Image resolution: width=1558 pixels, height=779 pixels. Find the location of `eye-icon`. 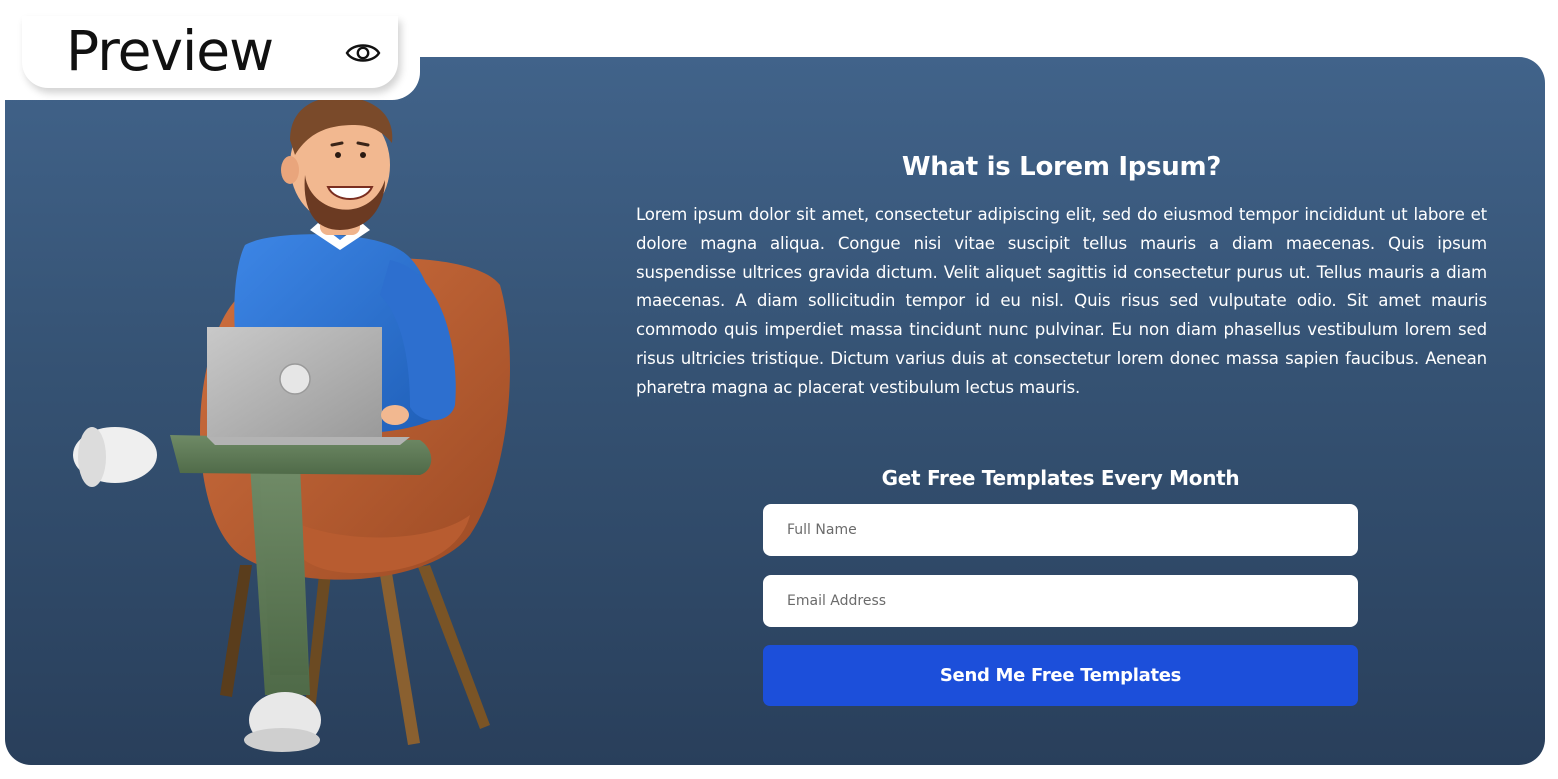

eye-icon is located at coordinates (363, 53).